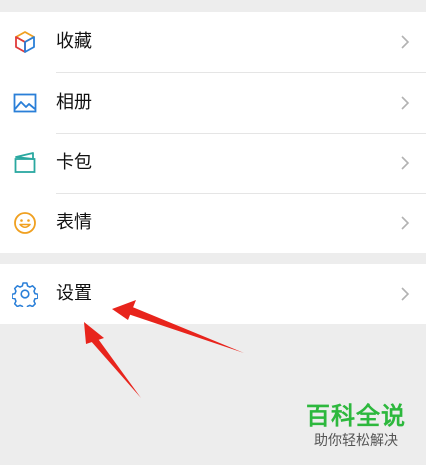  I want to click on menu-item-label: 表情, so click(74, 222).